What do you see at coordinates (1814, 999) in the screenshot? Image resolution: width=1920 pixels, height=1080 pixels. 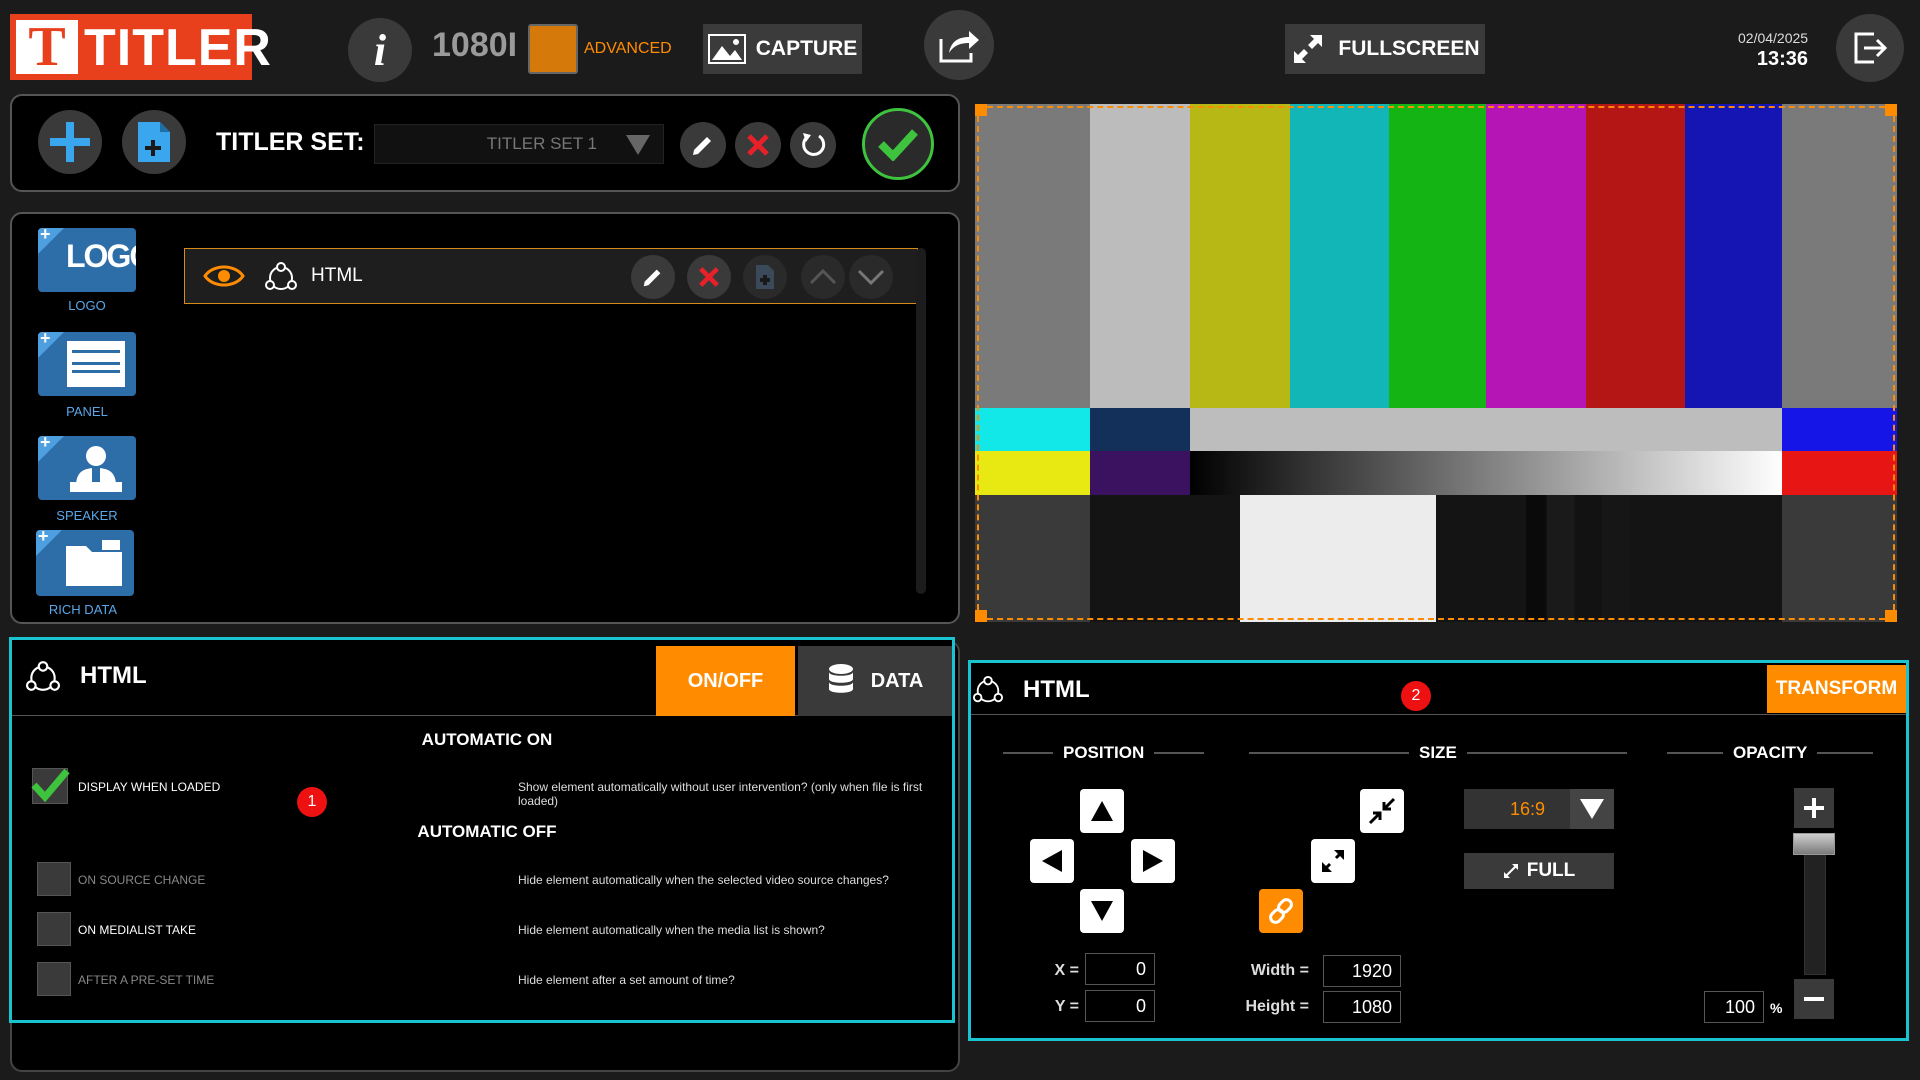 I see `opacity-decrease-button` at bounding box center [1814, 999].